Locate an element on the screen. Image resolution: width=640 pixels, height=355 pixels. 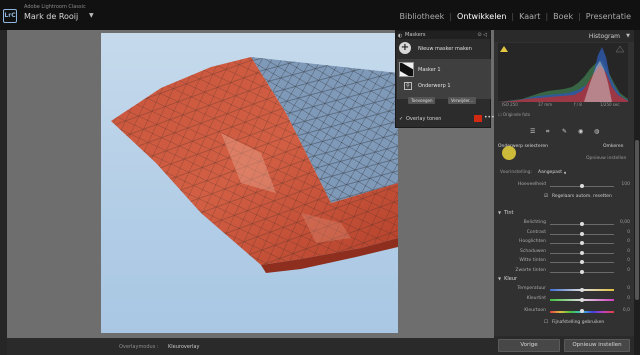
preset-select: Aangepast is located at coordinates (550, 172).